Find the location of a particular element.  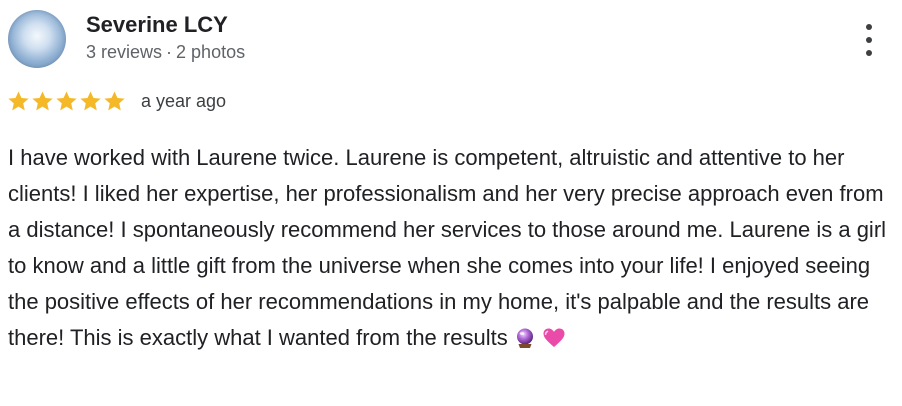

more-options-icon is located at coordinates (869, 40).